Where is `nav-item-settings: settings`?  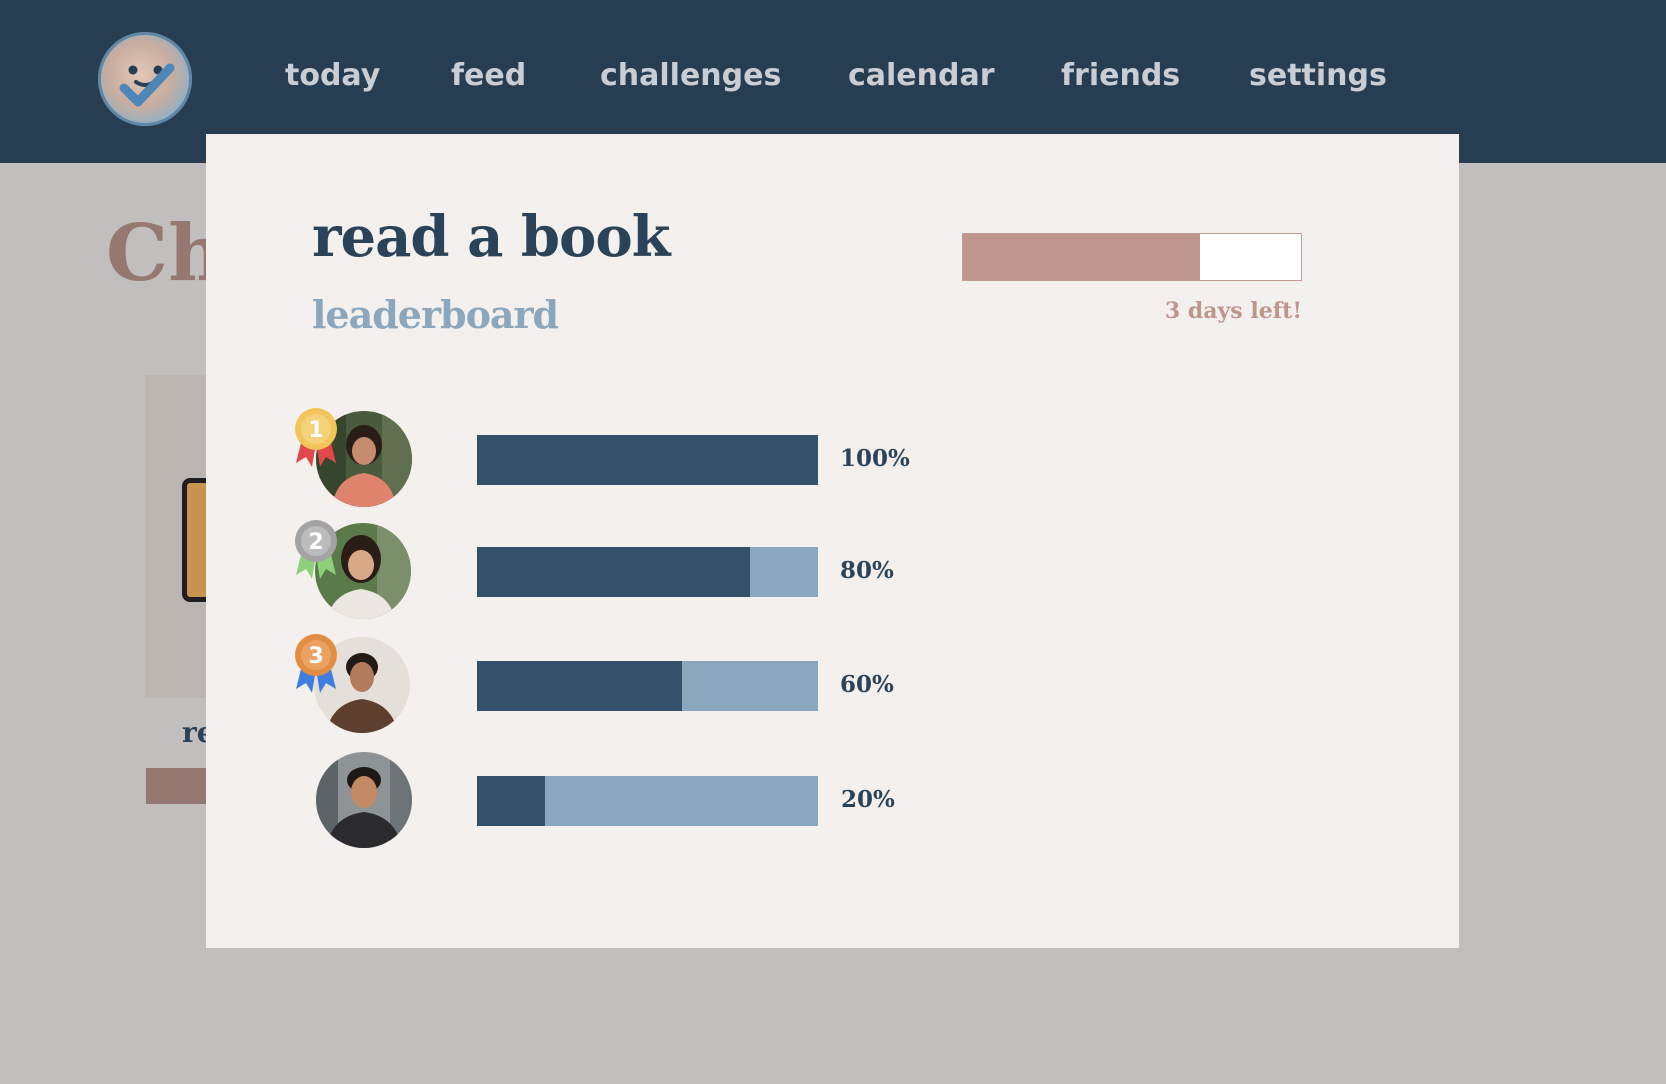 nav-item-settings: settings is located at coordinates (1318, 75).